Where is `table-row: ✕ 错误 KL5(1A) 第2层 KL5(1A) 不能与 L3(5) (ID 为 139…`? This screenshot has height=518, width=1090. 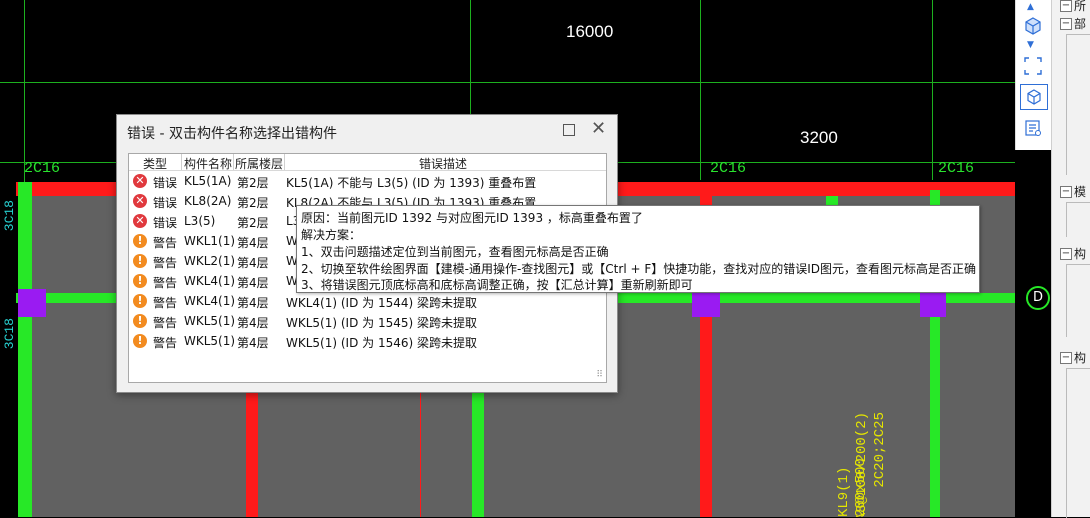 table-row: ✕ 错误 KL5(1A) 第2层 KL5(1A) 不能与 L3(5) (ID 为 139… is located at coordinates (367, 181).